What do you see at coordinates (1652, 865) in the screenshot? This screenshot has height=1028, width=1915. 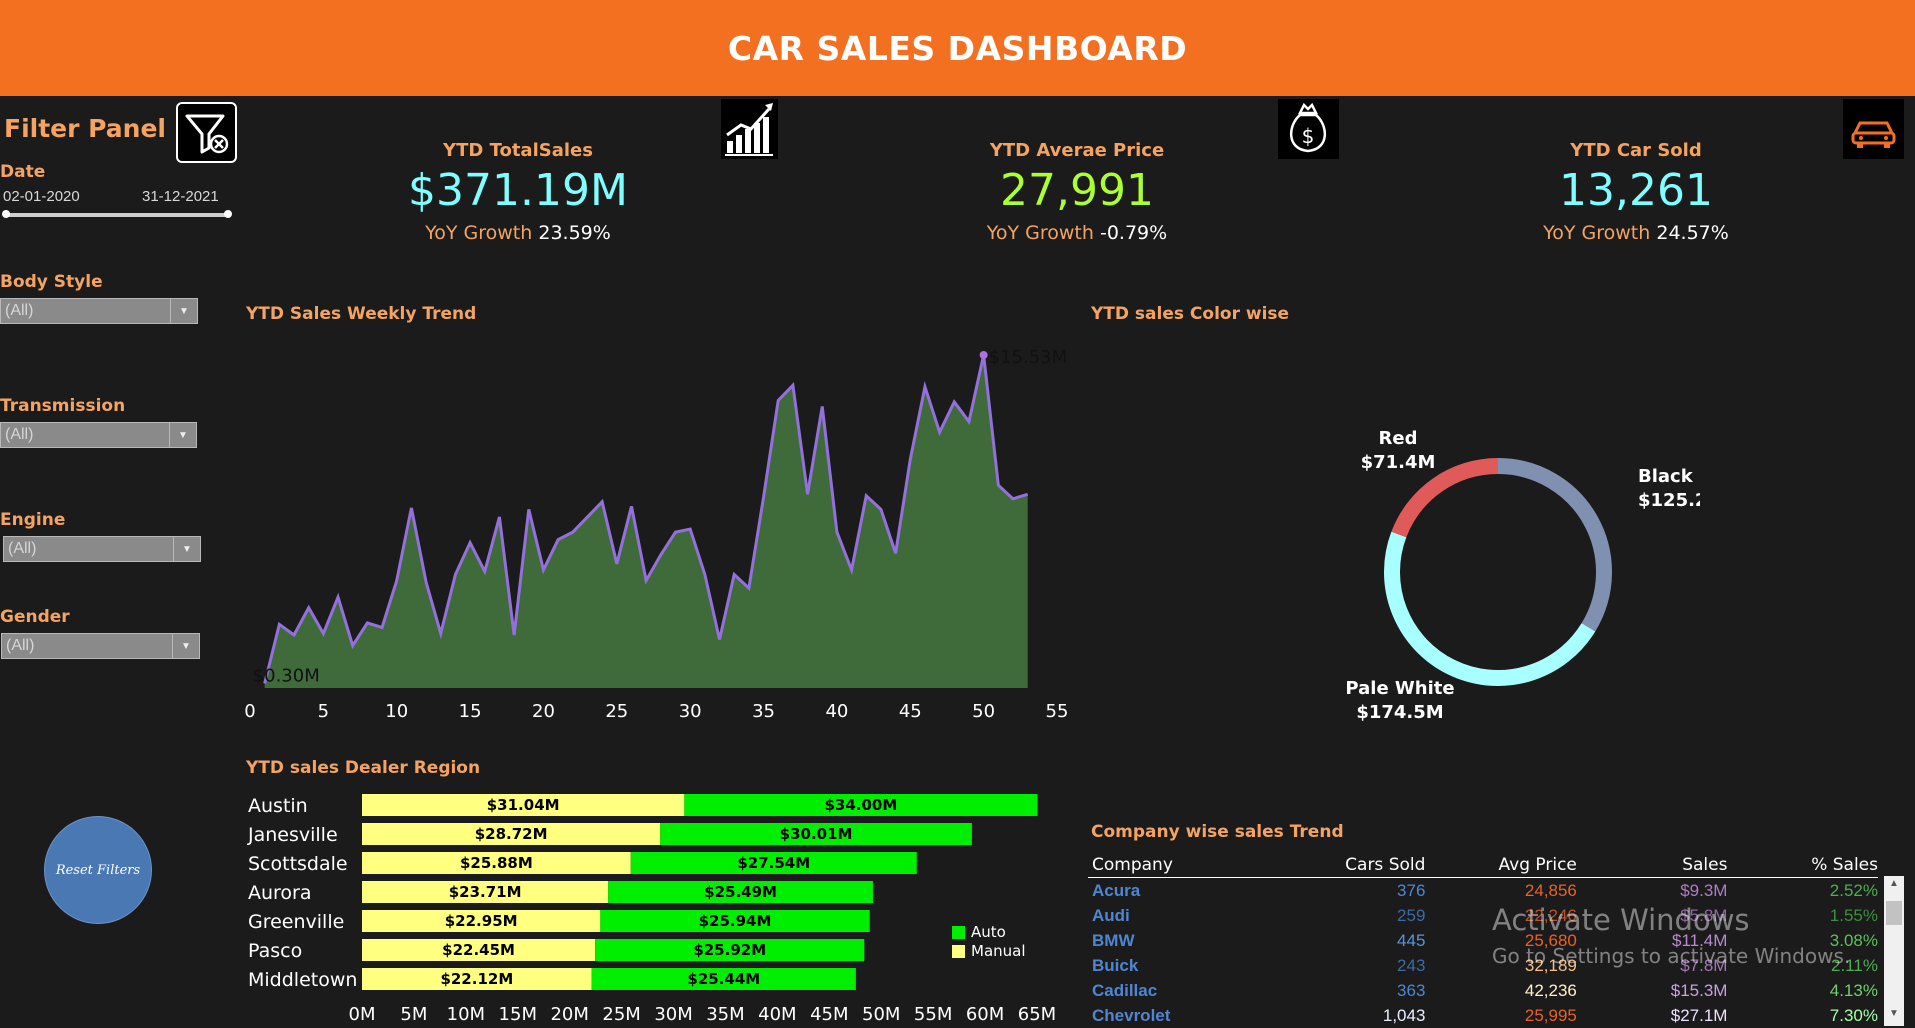 I see `column-header-sales: Sales` at bounding box center [1652, 865].